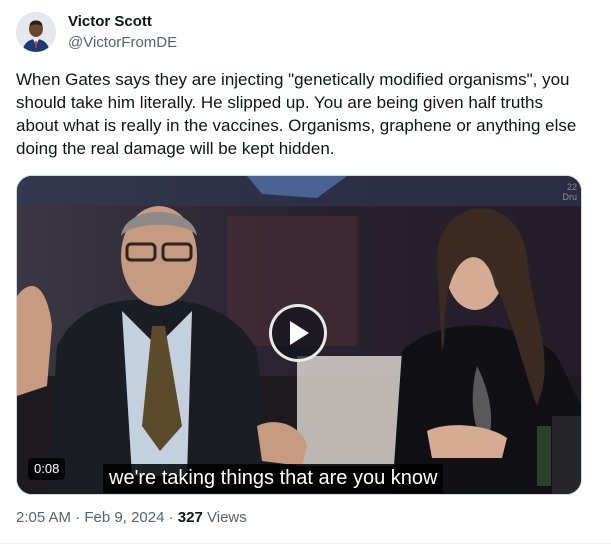  I want to click on author-block: Victor Scott @VictorFromDE, so click(122, 32).